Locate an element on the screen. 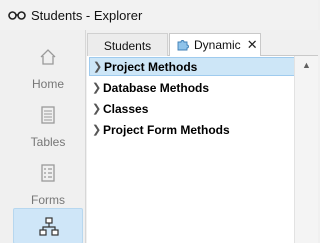  tab-label: Students is located at coordinates (127, 45).